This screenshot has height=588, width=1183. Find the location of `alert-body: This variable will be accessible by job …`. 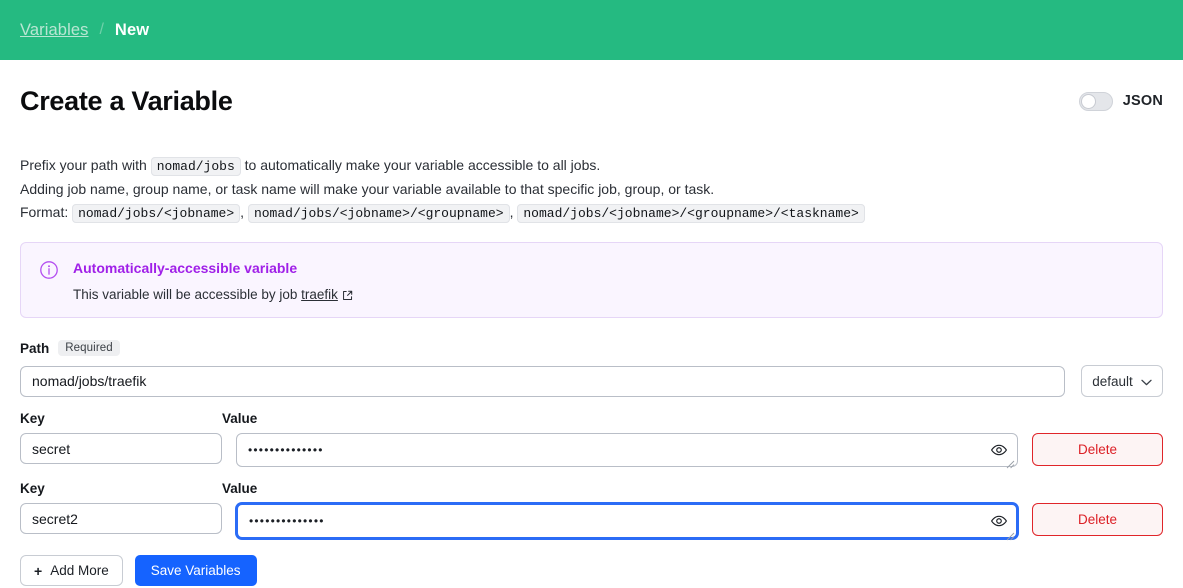

alert-body: This variable will be accessible by job … is located at coordinates (213, 296).